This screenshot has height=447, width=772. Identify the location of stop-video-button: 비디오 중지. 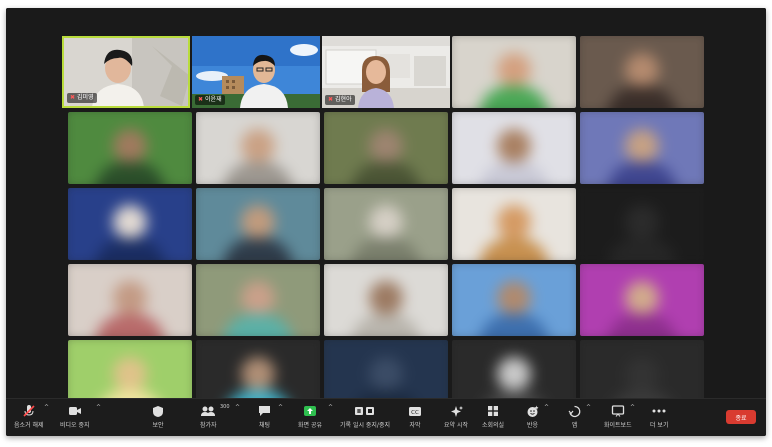
(75, 418).